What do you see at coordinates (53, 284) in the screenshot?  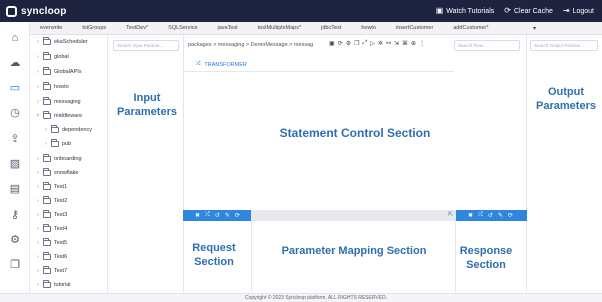 I see `tree-item: › tutorial` at bounding box center [53, 284].